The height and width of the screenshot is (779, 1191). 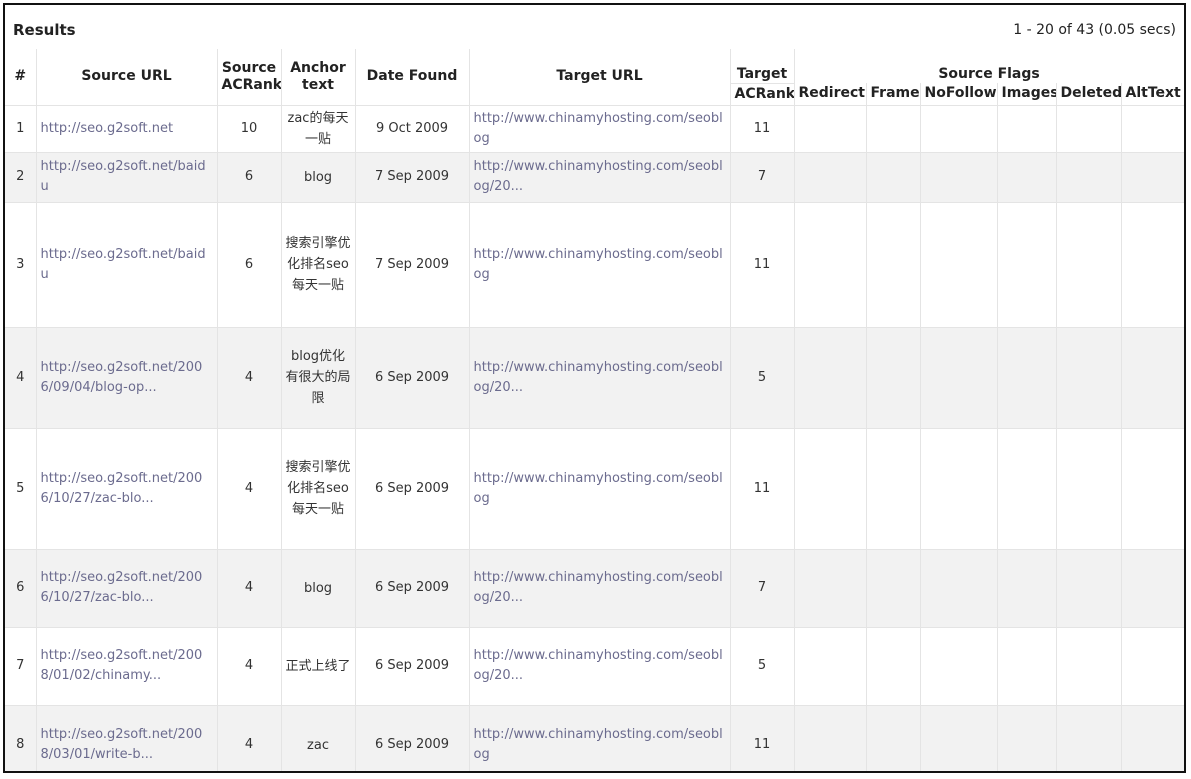 I want to click on col-header-source-flags: Source Flags, so click(x=989, y=66).